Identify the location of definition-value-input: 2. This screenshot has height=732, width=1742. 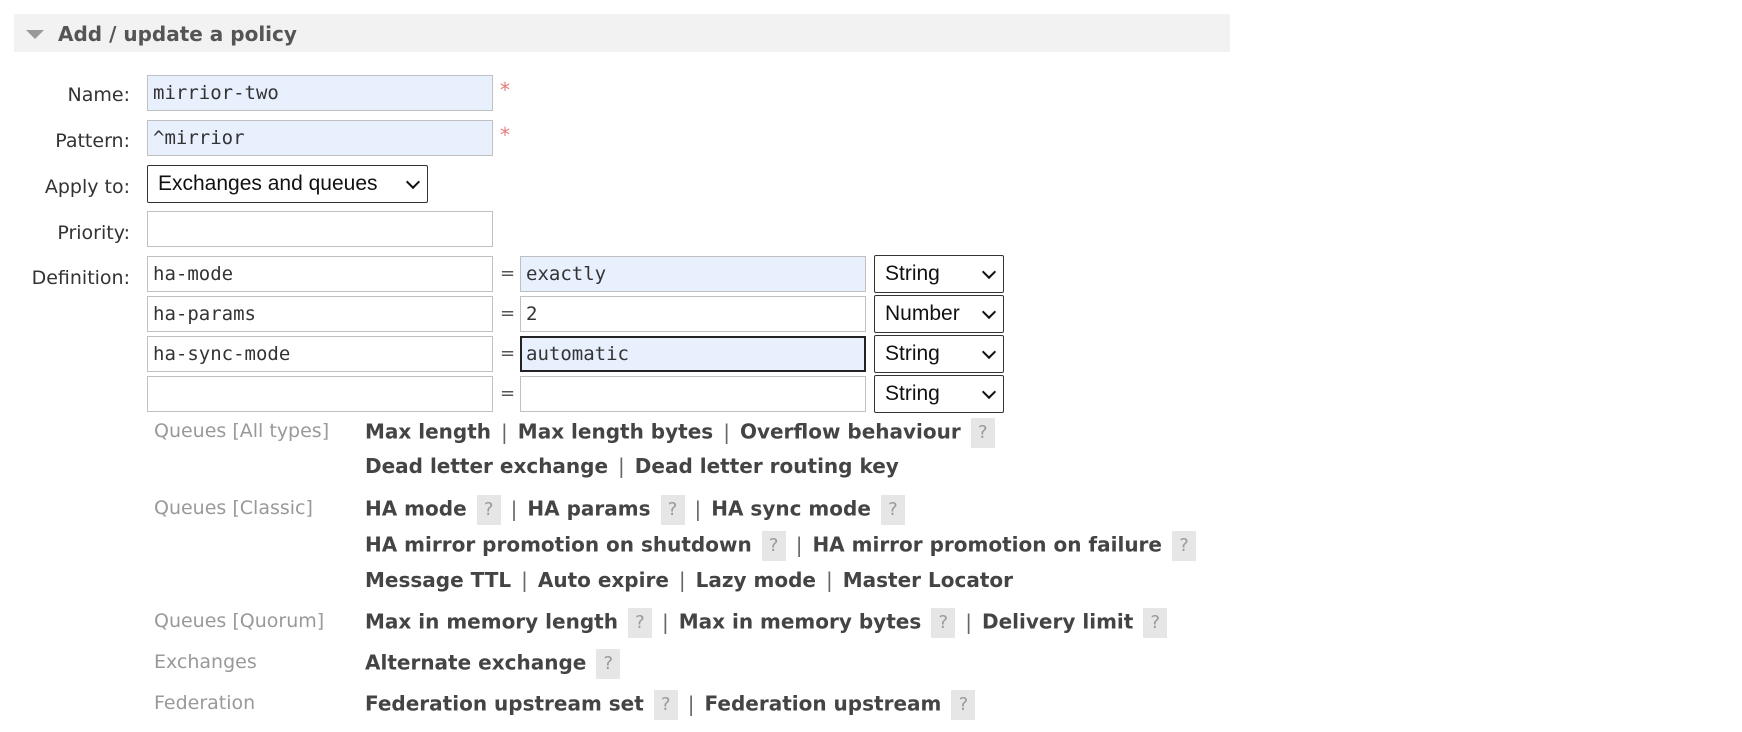
(693, 314).